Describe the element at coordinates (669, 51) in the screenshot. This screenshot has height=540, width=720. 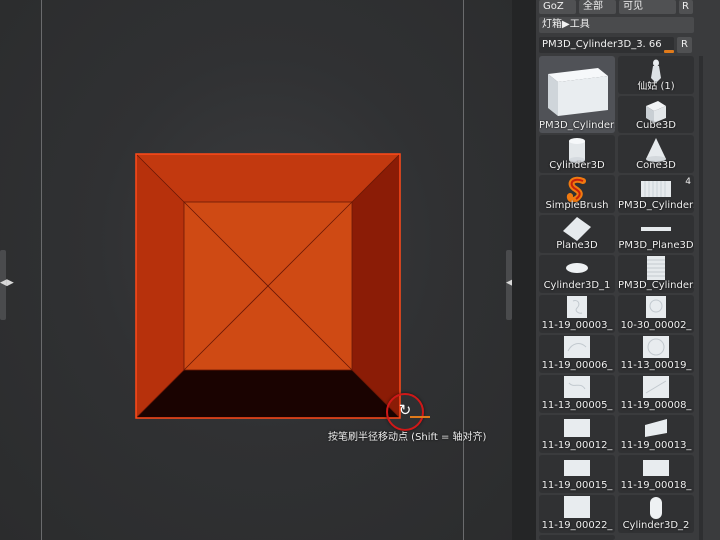
I see `tool-progress-indicator` at that location.